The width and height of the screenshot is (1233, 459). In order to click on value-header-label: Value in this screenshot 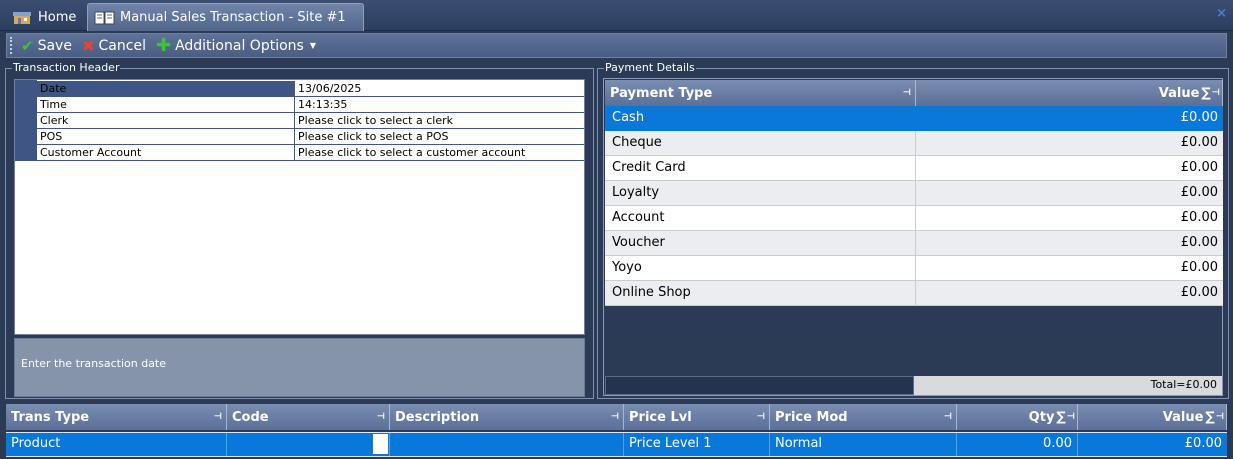, I will do `click(1179, 93)`.